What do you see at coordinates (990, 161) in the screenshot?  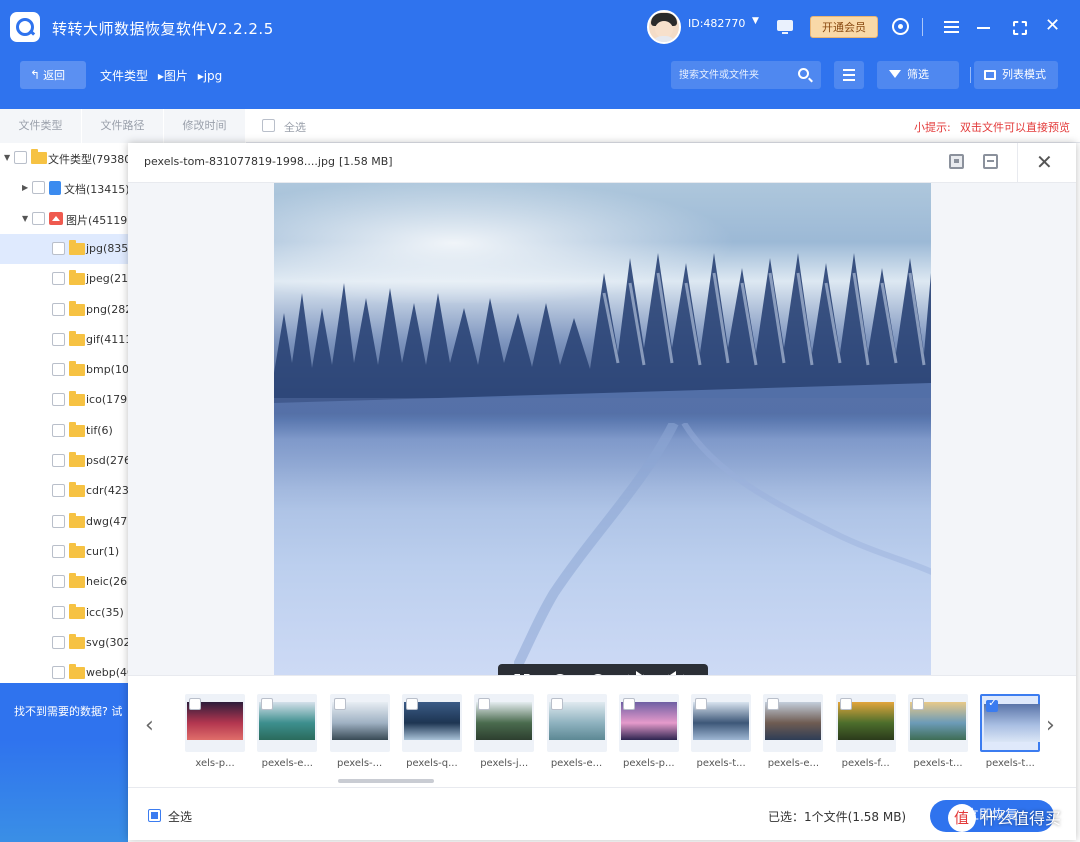 I see `export-icon` at bounding box center [990, 161].